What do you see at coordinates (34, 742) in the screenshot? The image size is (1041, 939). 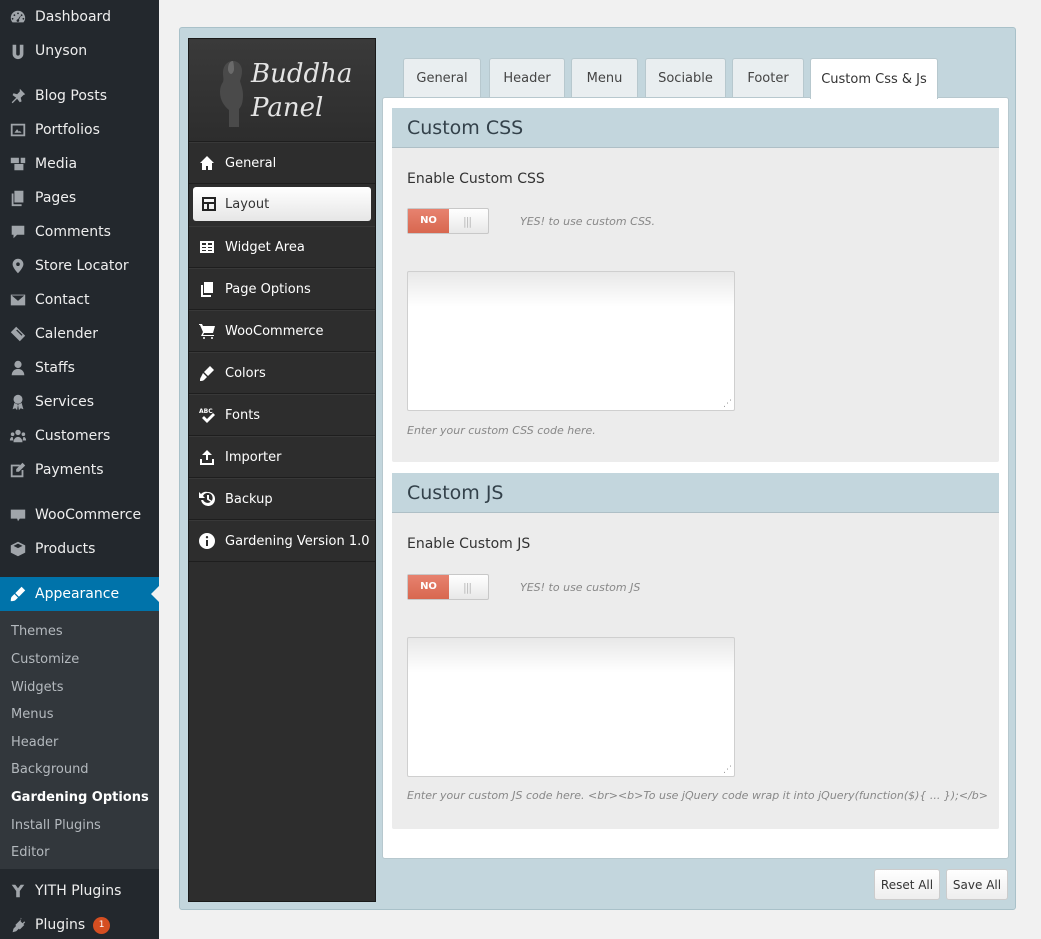 I see `submenu-header: Header` at bounding box center [34, 742].